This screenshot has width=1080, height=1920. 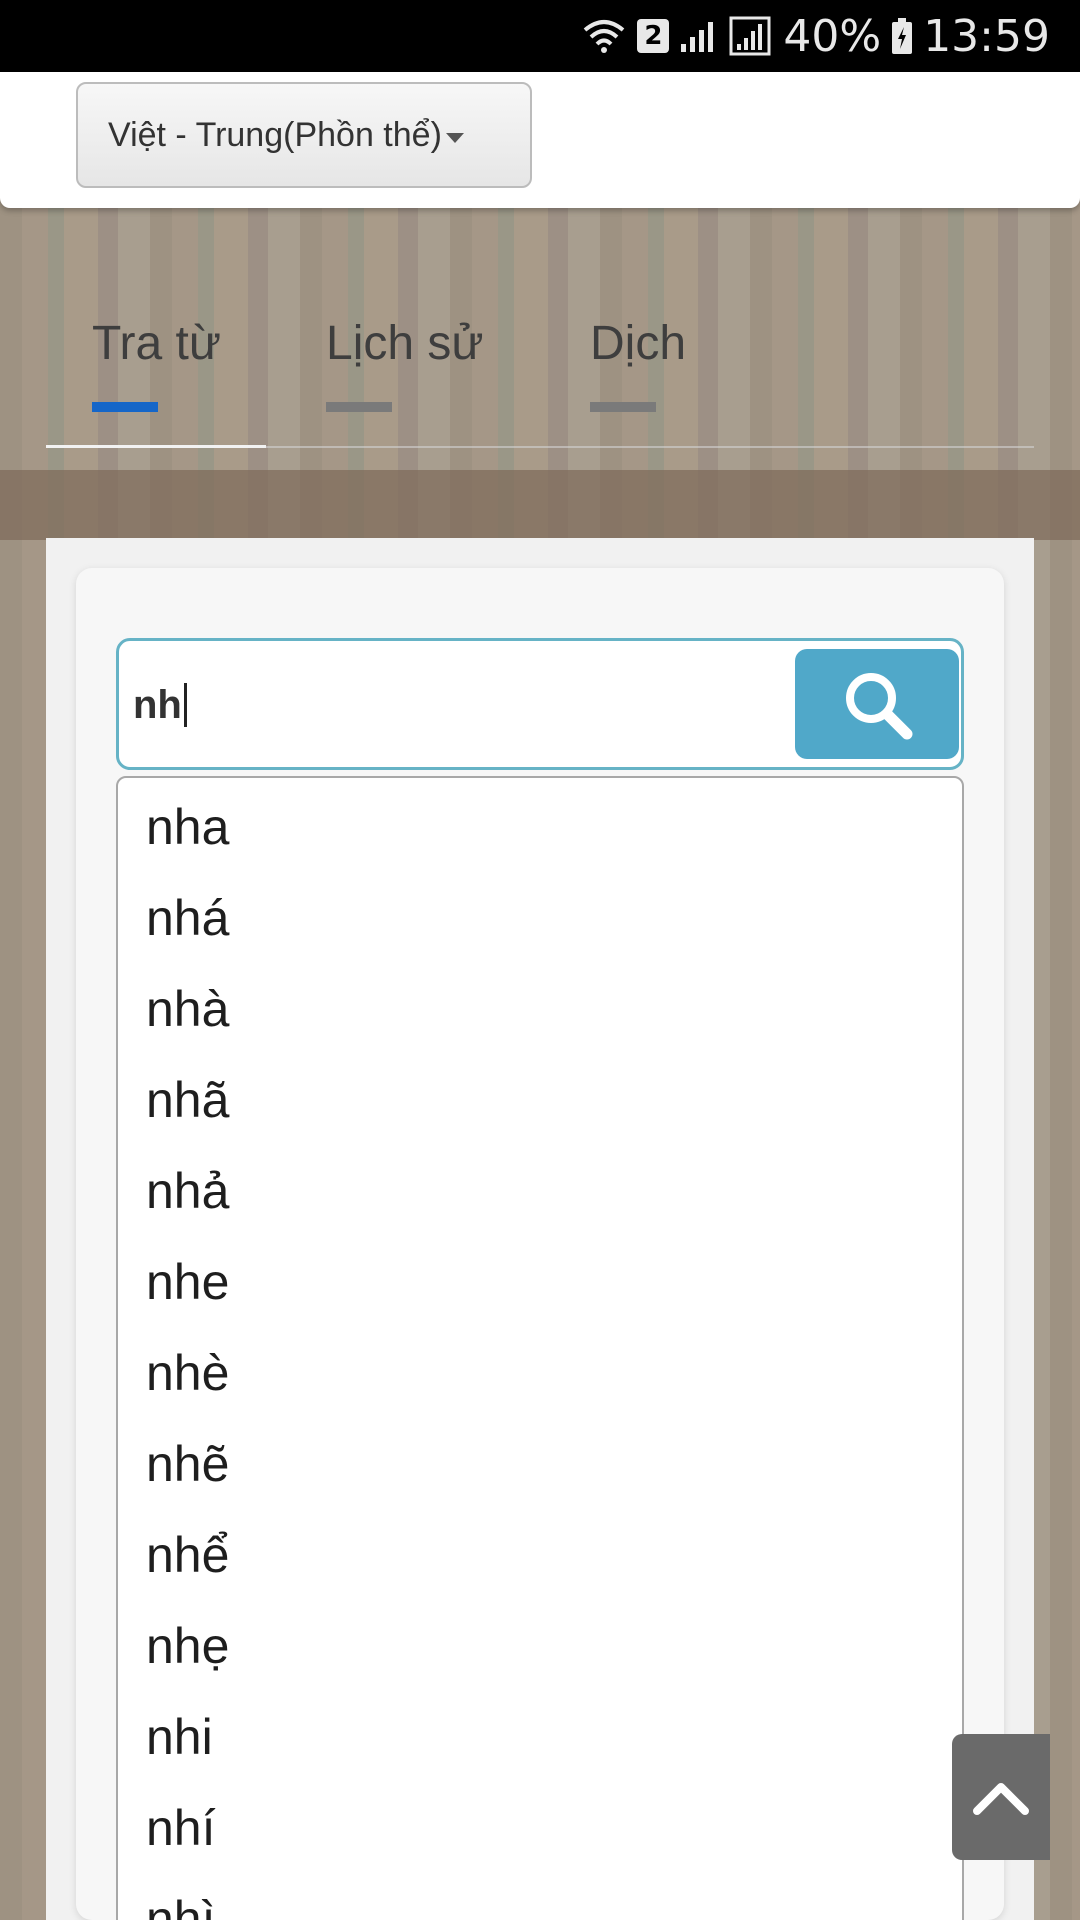 What do you see at coordinates (156, 446) in the screenshot?
I see `active-tab-indicator` at bounding box center [156, 446].